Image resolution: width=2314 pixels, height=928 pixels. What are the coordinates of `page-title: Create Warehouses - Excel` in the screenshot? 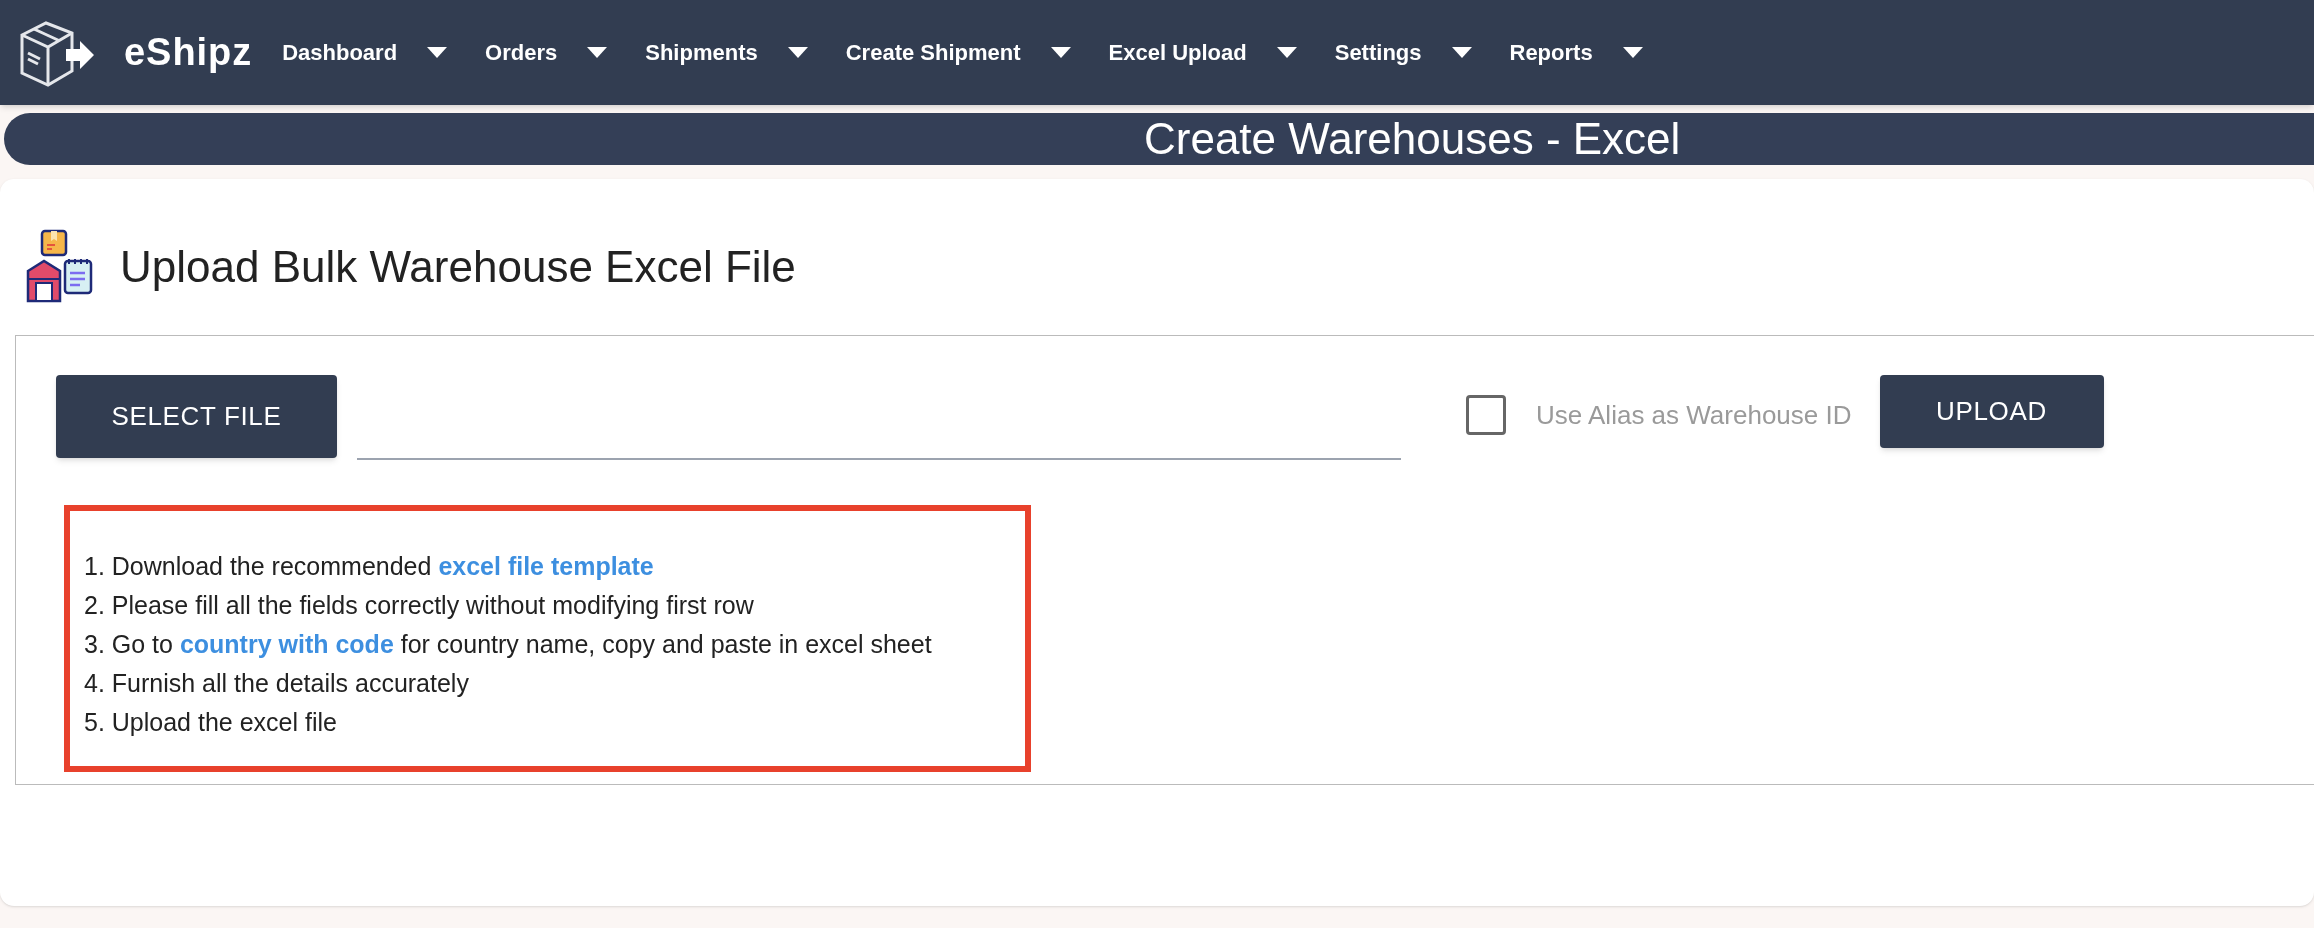 It's located at (1412, 139).